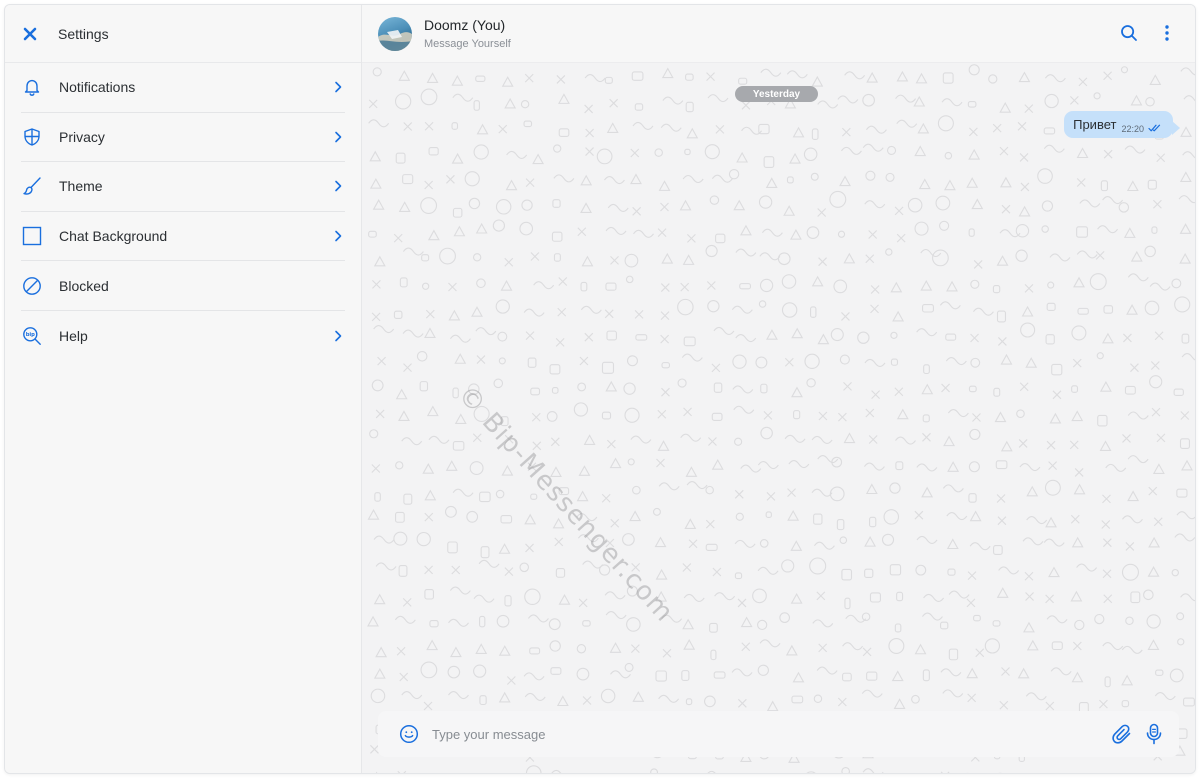 Image resolution: width=1200 pixels, height=779 pixels. I want to click on avatar, so click(395, 33).